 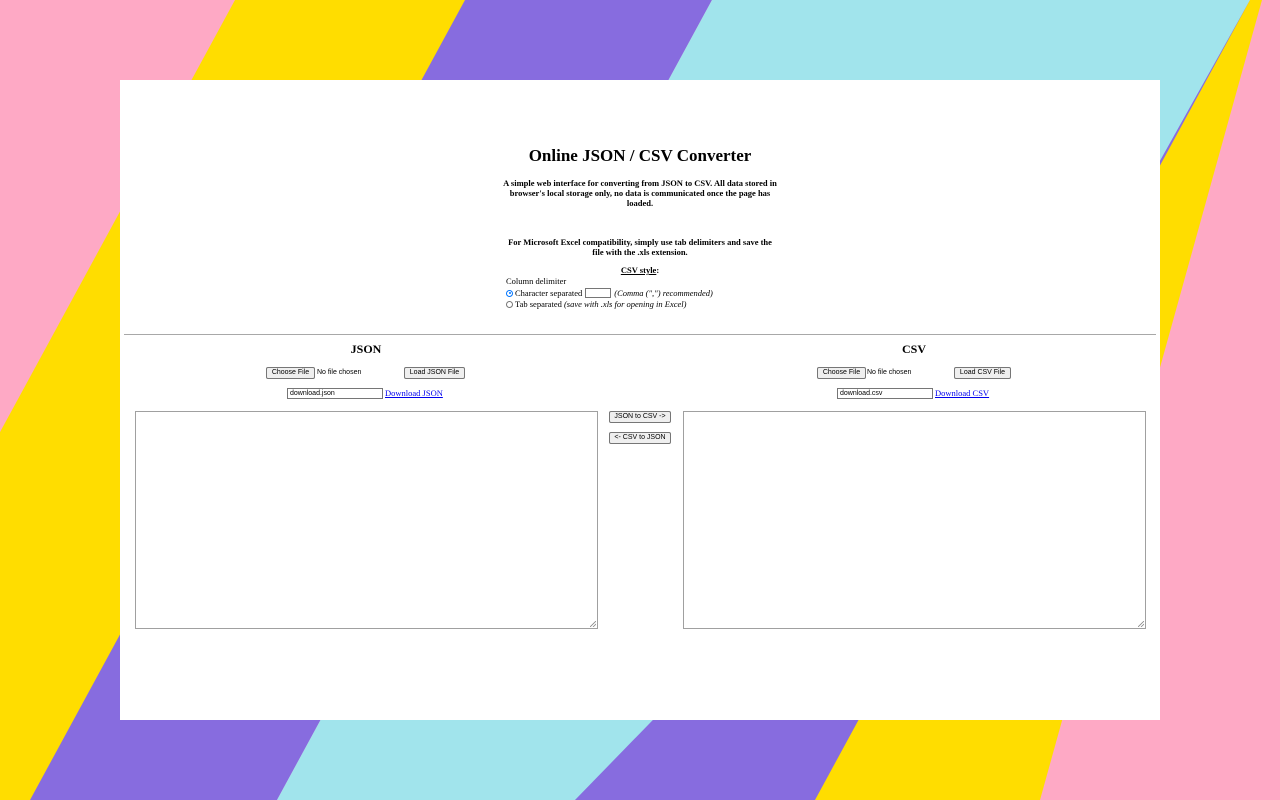 I want to click on csv-filename-input: download.csv, so click(x=885, y=393).